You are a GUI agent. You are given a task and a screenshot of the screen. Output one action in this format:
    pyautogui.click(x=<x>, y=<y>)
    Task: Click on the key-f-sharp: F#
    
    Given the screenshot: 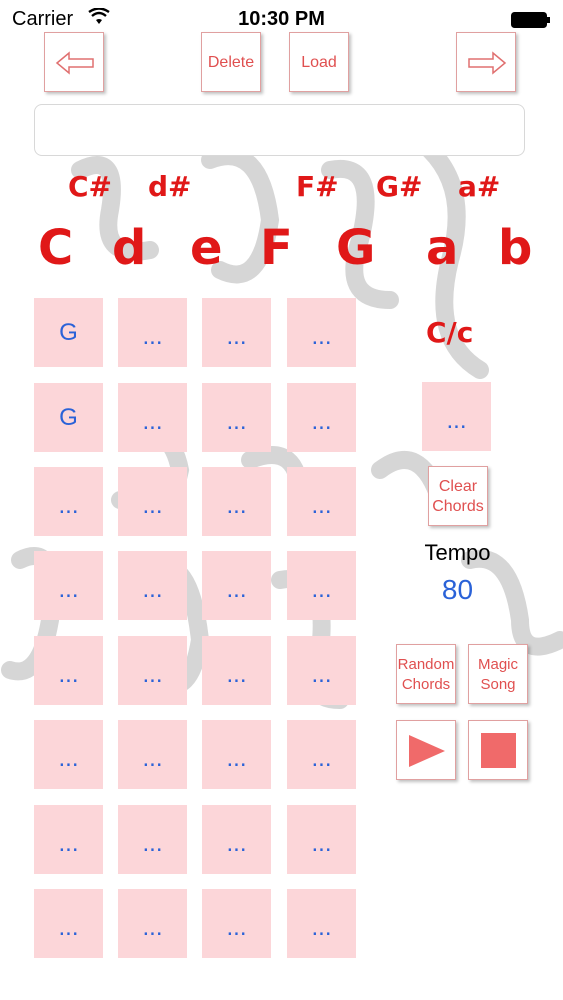 What is the action you would take?
    pyautogui.click(x=317, y=186)
    